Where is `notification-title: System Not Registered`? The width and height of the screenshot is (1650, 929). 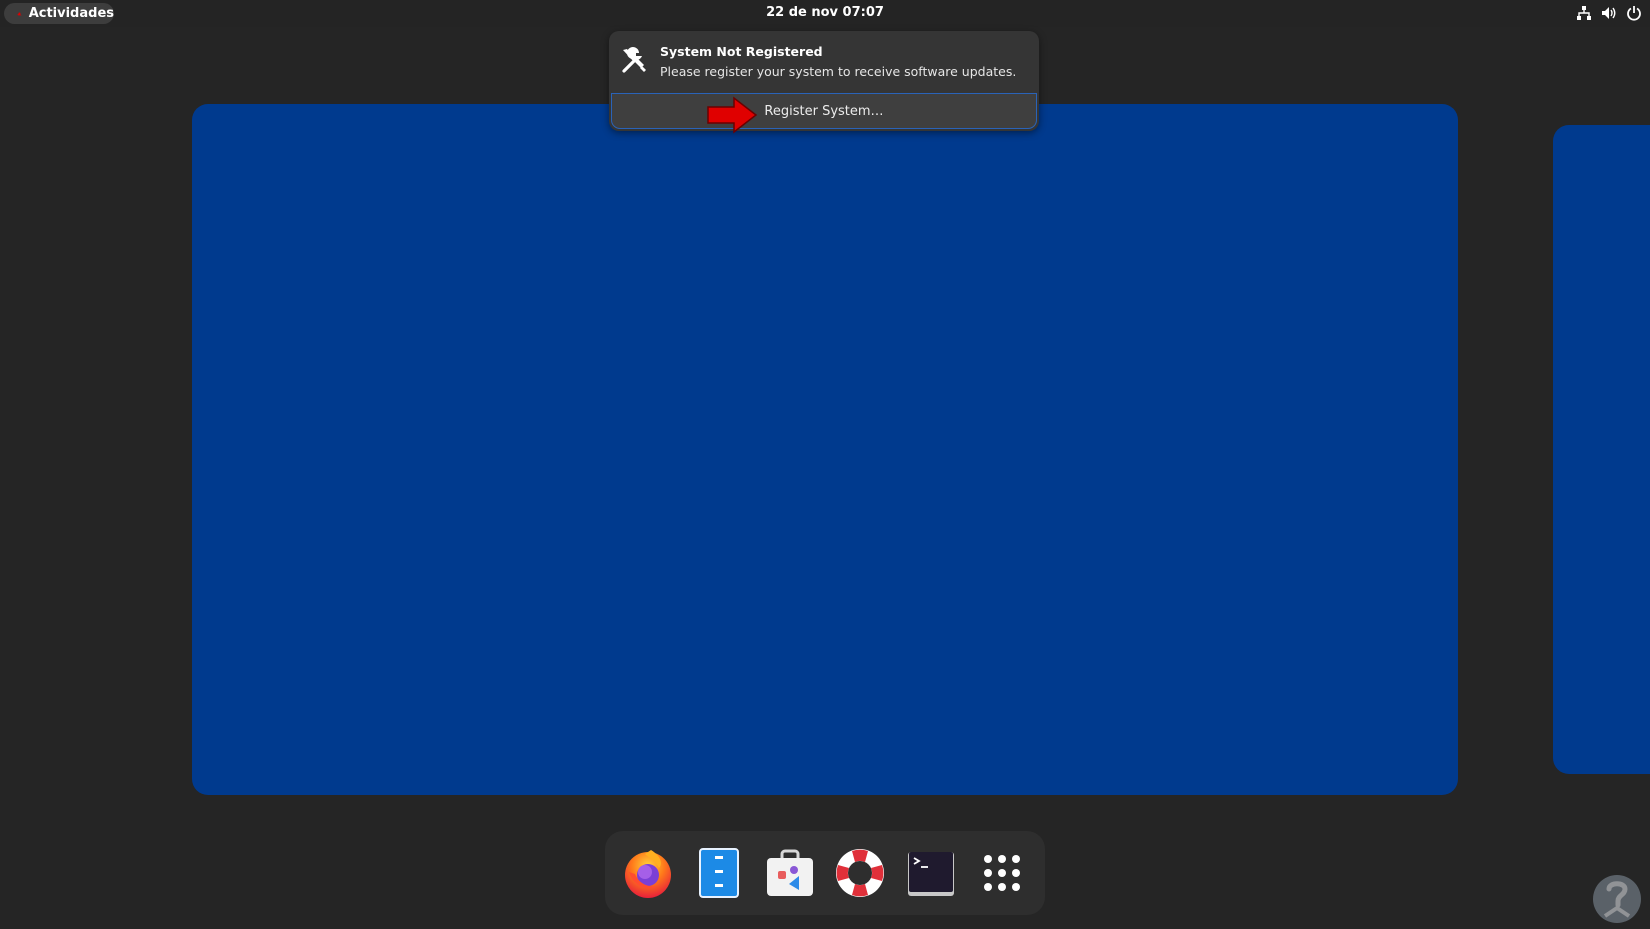
notification-title: System Not Registered is located at coordinates (741, 51).